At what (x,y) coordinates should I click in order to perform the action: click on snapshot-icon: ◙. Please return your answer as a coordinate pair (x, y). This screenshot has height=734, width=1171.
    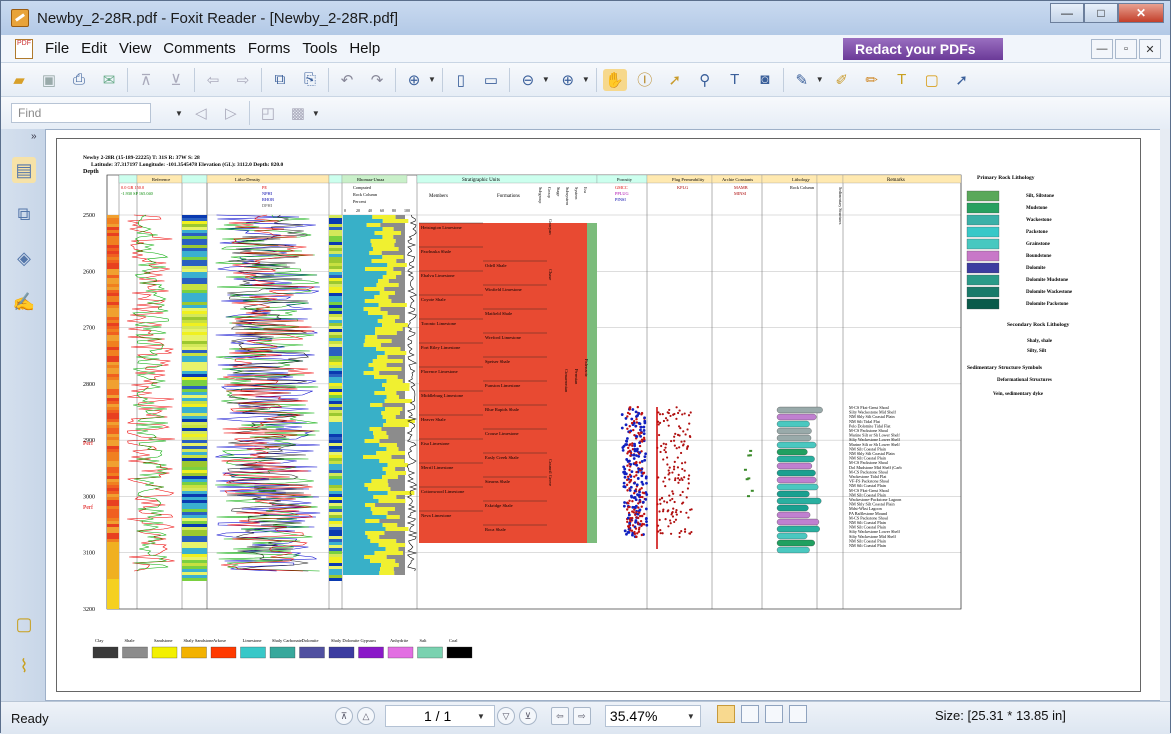
    Looking at the image, I should click on (765, 80).